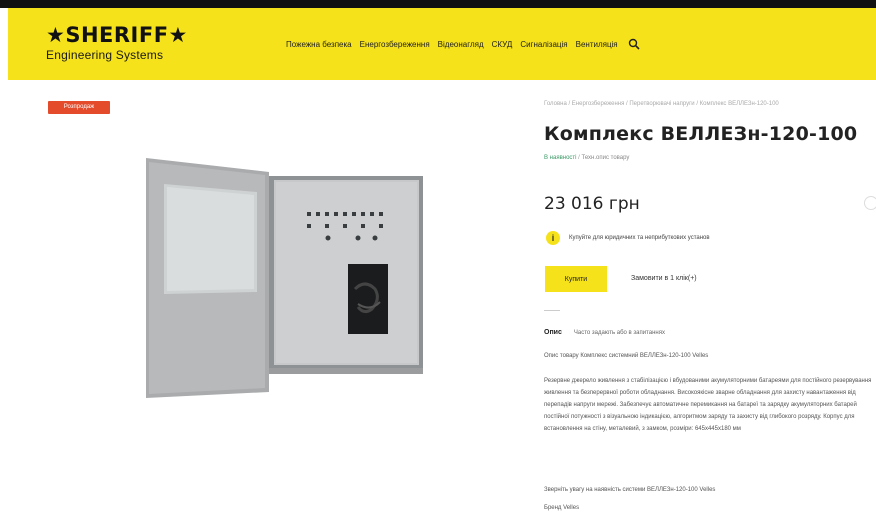 This screenshot has width=876, height=515. What do you see at coordinates (552, 310) in the screenshot?
I see `divider` at bounding box center [552, 310].